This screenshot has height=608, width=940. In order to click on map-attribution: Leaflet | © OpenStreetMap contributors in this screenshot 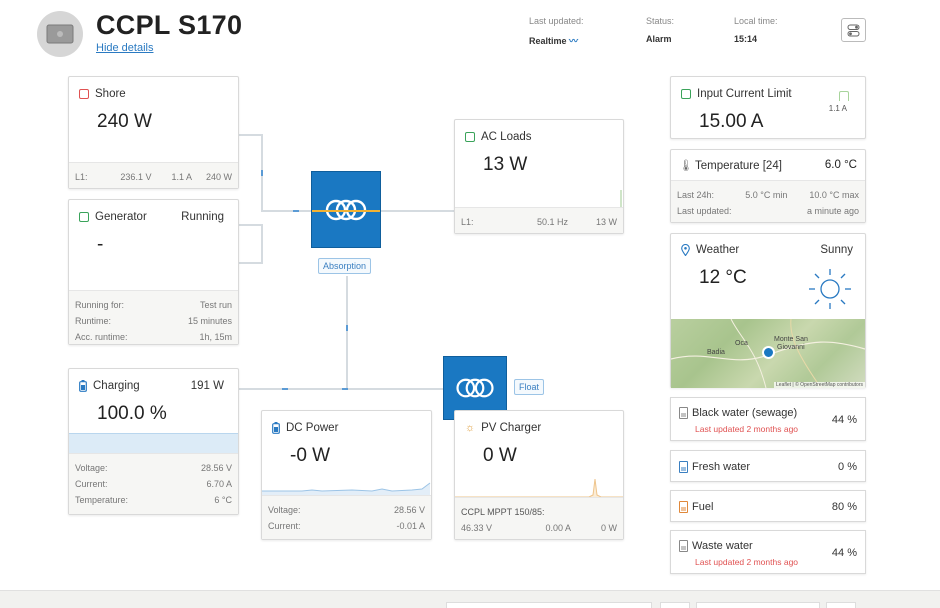, I will do `click(819, 385)`.